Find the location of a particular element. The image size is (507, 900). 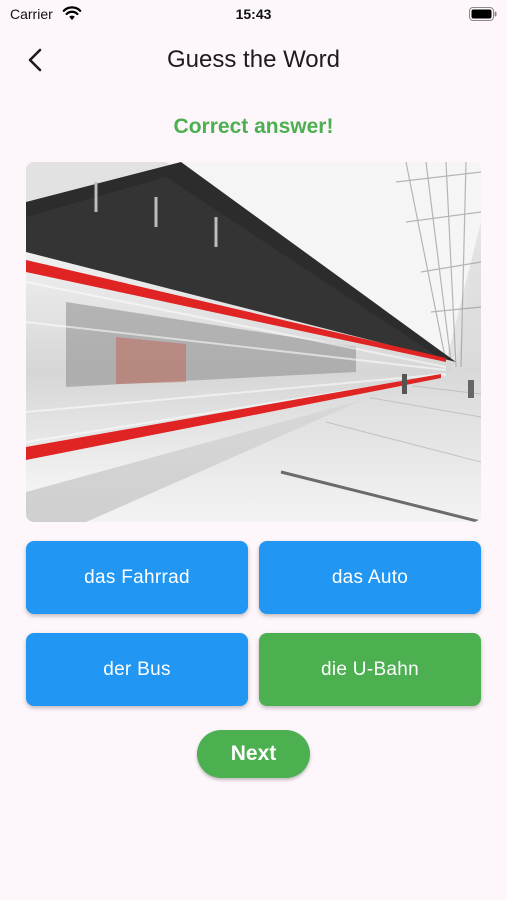

clock: 15:43 is located at coordinates (253, 14).